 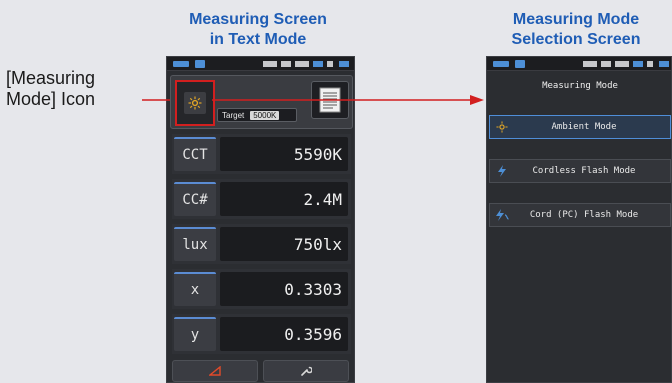 What do you see at coordinates (284, 289) in the screenshot?
I see `row-value: 0.3303` at bounding box center [284, 289].